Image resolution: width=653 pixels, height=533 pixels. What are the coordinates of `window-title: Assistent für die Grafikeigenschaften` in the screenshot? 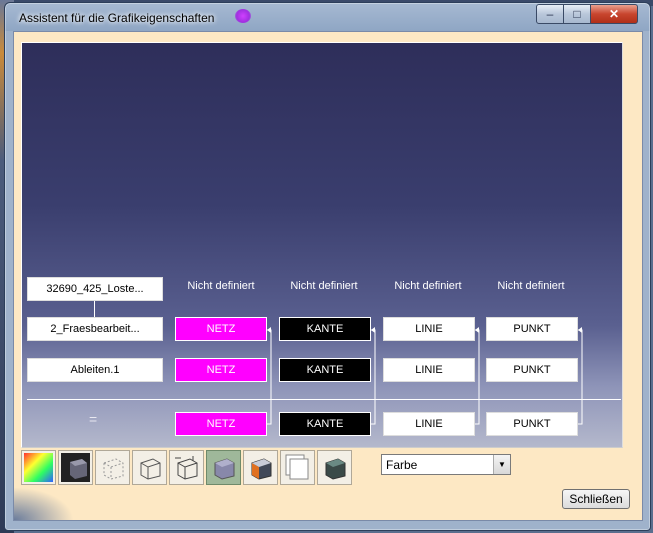 It's located at (117, 18).